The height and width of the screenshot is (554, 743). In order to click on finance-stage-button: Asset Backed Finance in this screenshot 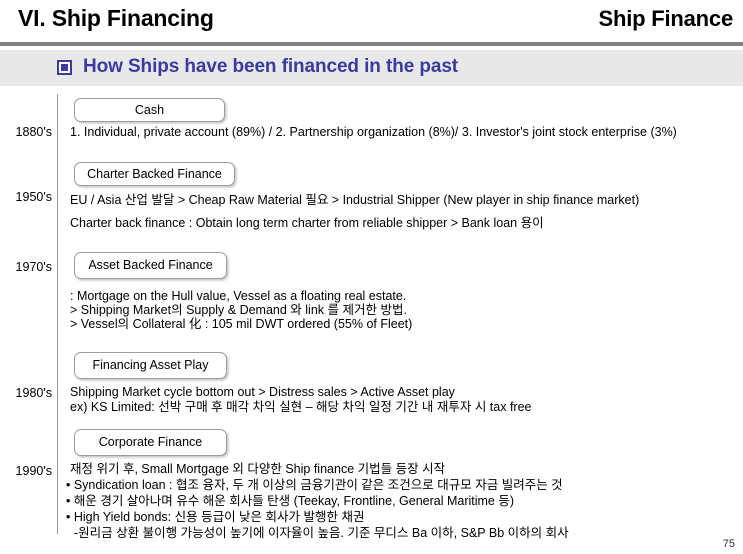, I will do `click(150, 265)`.